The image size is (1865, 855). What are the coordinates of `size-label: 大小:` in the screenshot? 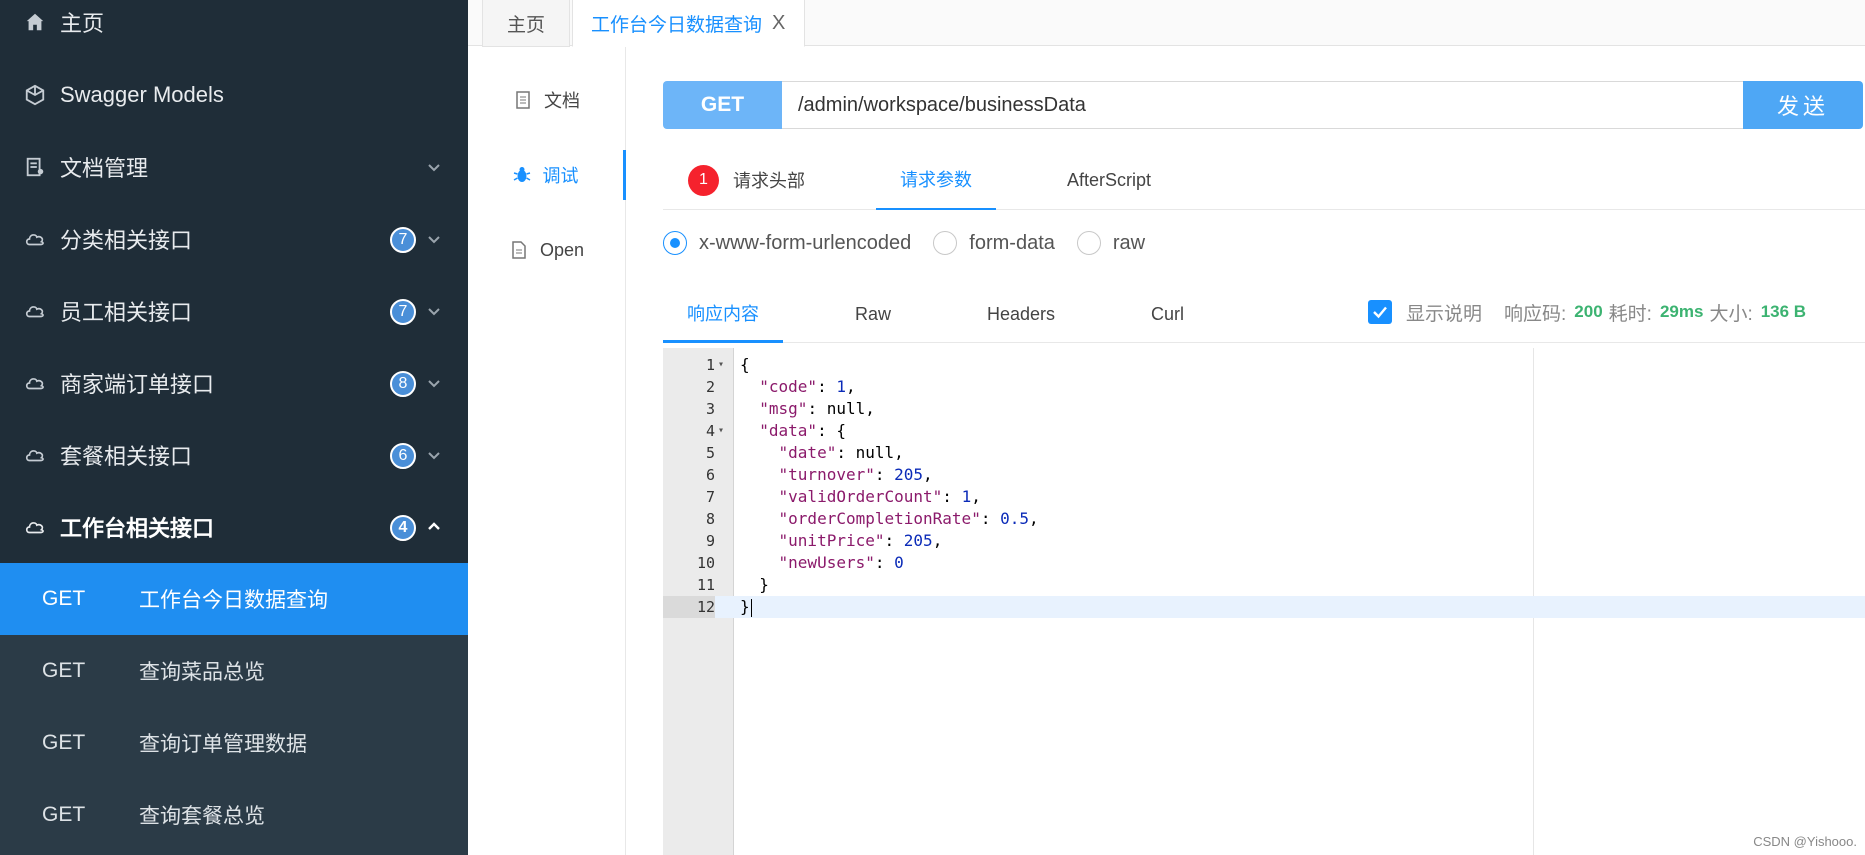 It's located at (1731, 314).